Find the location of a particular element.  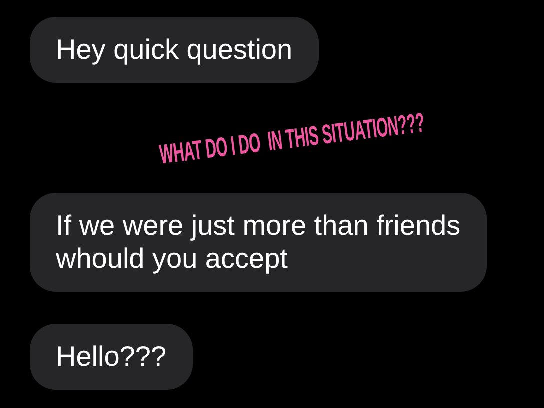

overlay-caption: WHAT DO I DO IN THIS SITUATION??? is located at coordinates (292, 139).